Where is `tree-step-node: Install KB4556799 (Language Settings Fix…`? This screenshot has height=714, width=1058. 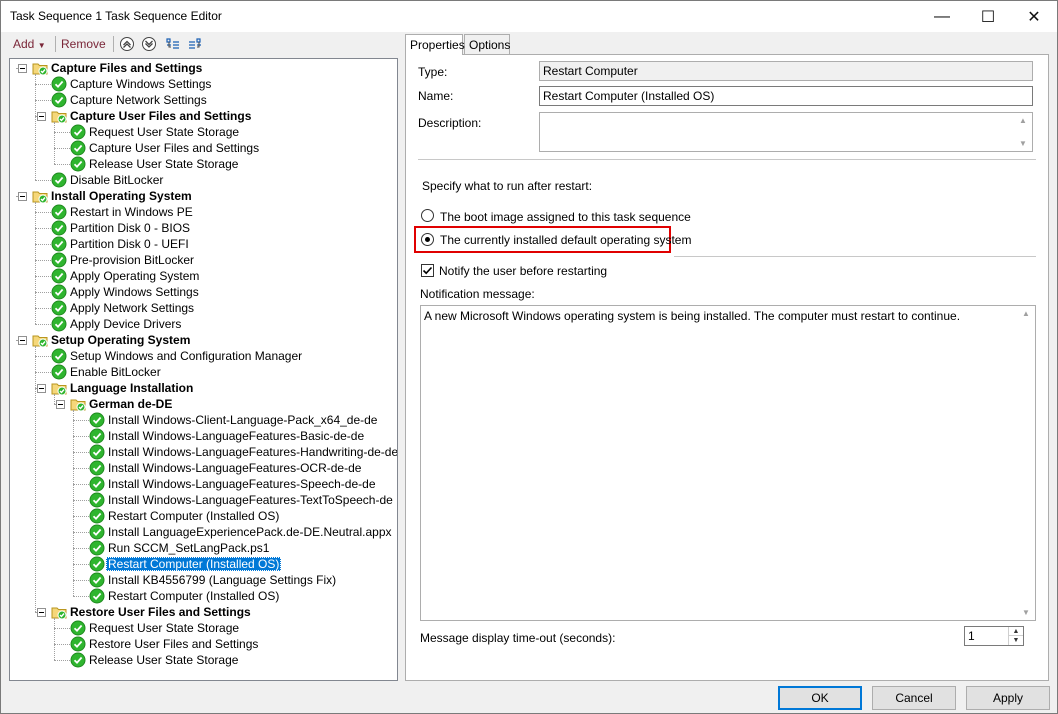 tree-step-node: Install KB4556799 (Language Settings Fix… is located at coordinates (202, 580).